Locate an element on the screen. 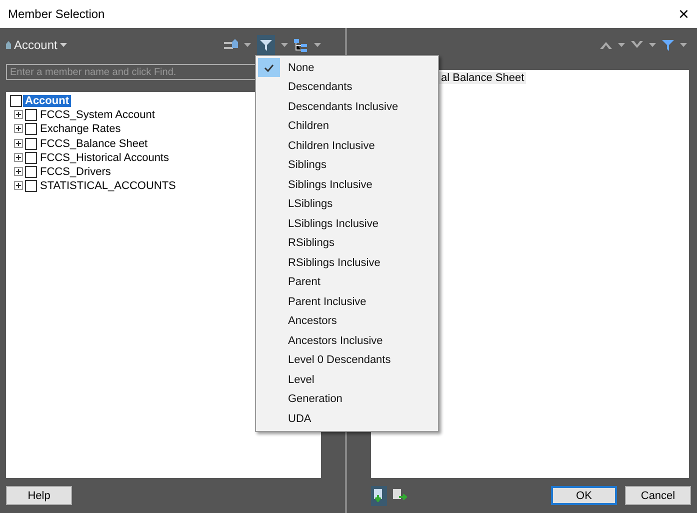 This screenshot has width=697, height=513. menu-item: Children Inclusive is located at coordinates (347, 146).